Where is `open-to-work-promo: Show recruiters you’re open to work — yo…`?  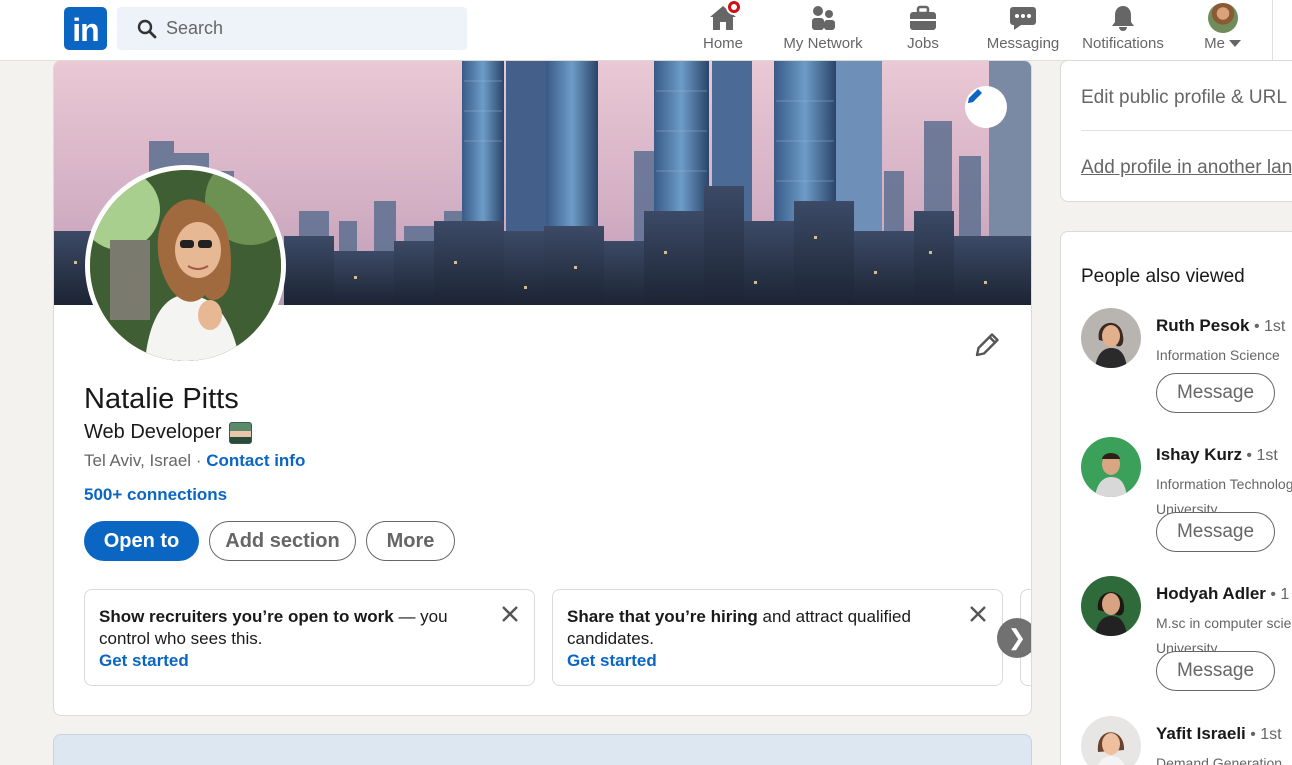
open-to-work-promo: Show recruiters you’re open to work — yo… is located at coordinates (309, 637).